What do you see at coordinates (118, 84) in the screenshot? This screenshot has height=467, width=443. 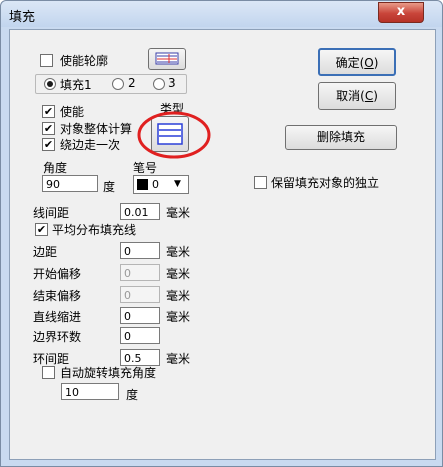 I see `fill2-radio` at bounding box center [118, 84].